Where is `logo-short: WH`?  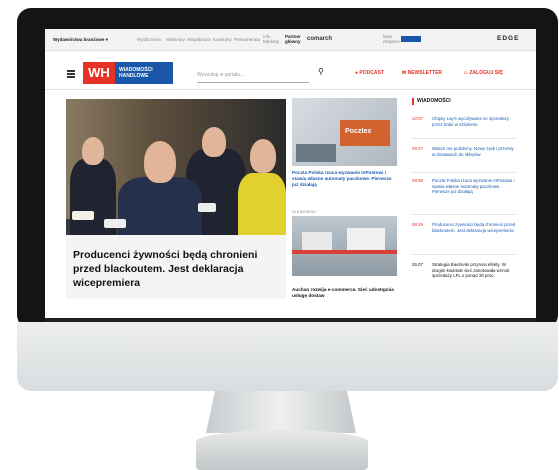
logo-short: WH is located at coordinates (99, 73).